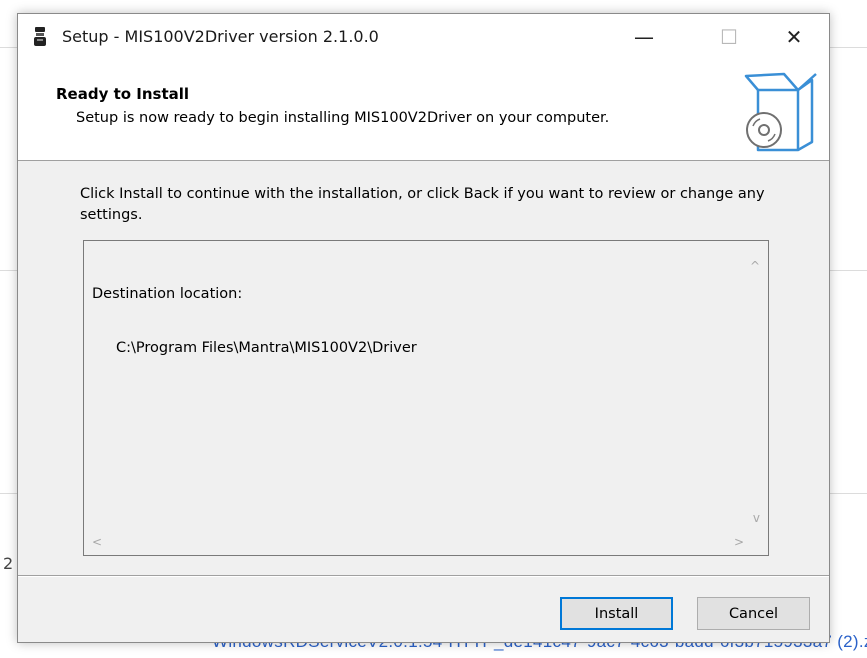 The height and width of the screenshot is (658, 867). Describe the element at coordinates (220, 36) in the screenshot. I see `window-title: Setup - MIS100V2Driver version 2.1.0.0` at that location.